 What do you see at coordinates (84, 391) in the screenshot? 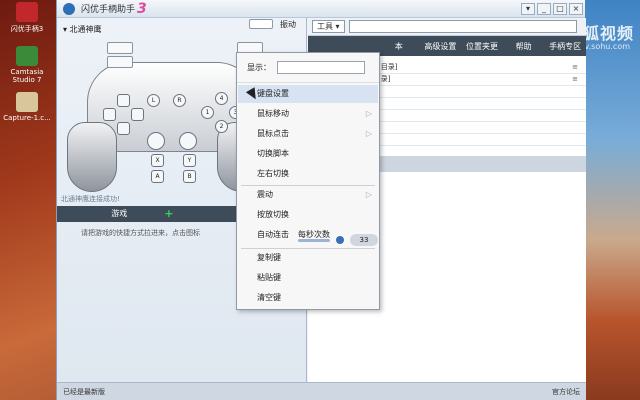
I see `version-status: 已经是最新版` at bounding box center [84, 391].